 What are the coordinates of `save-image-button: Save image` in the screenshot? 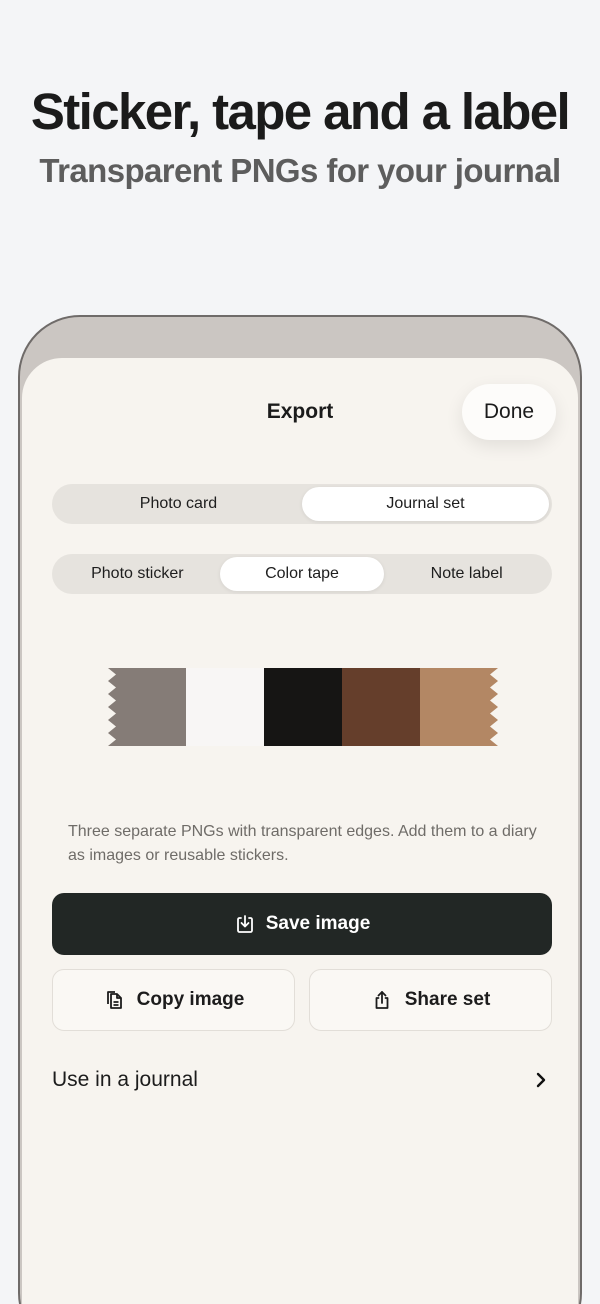 It's located at (302, 924).